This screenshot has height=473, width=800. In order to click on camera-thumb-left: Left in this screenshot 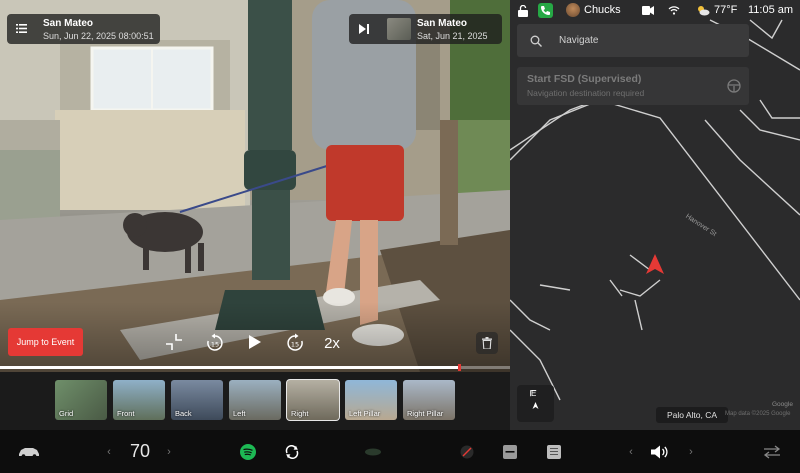, I will do `click(255, 400)`.